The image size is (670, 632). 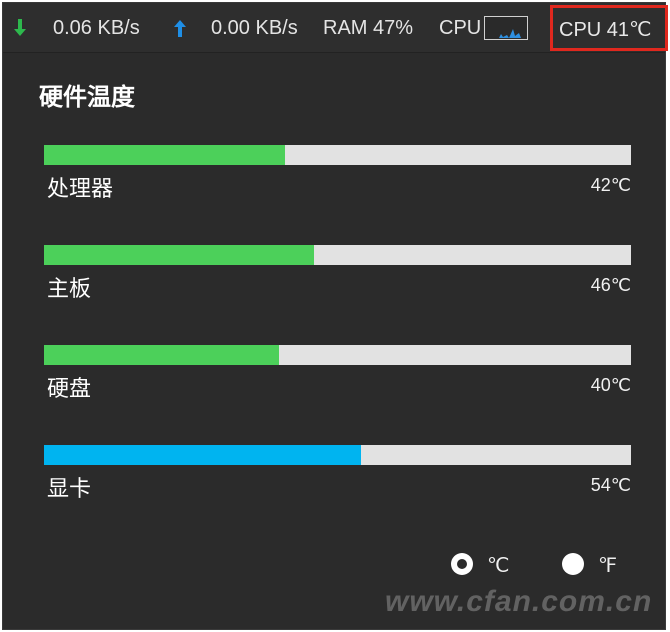 I want to click on celsius-label: ℃, so click(x=498, y=566).